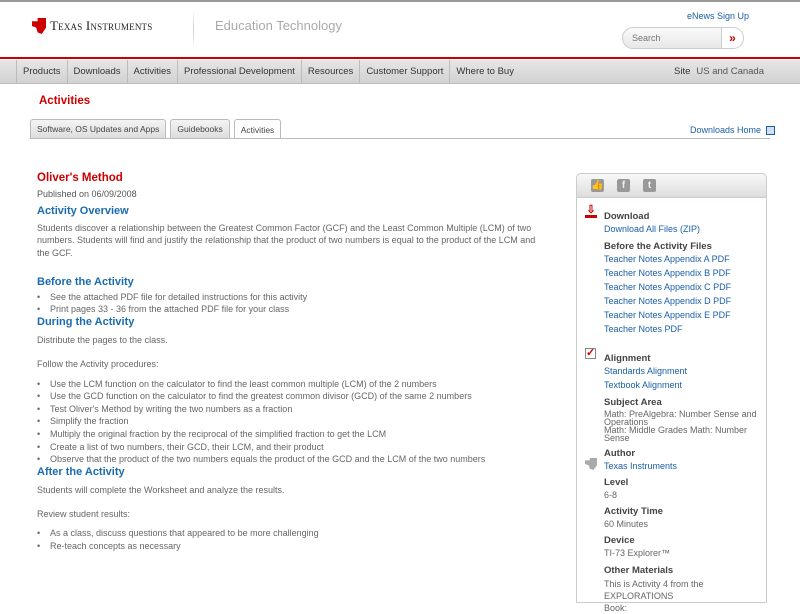  What do you see at coordinates (240, 71) in the screenshot?
I see `nav-professional-development: Professional Development` at bounding box center [240, 71].